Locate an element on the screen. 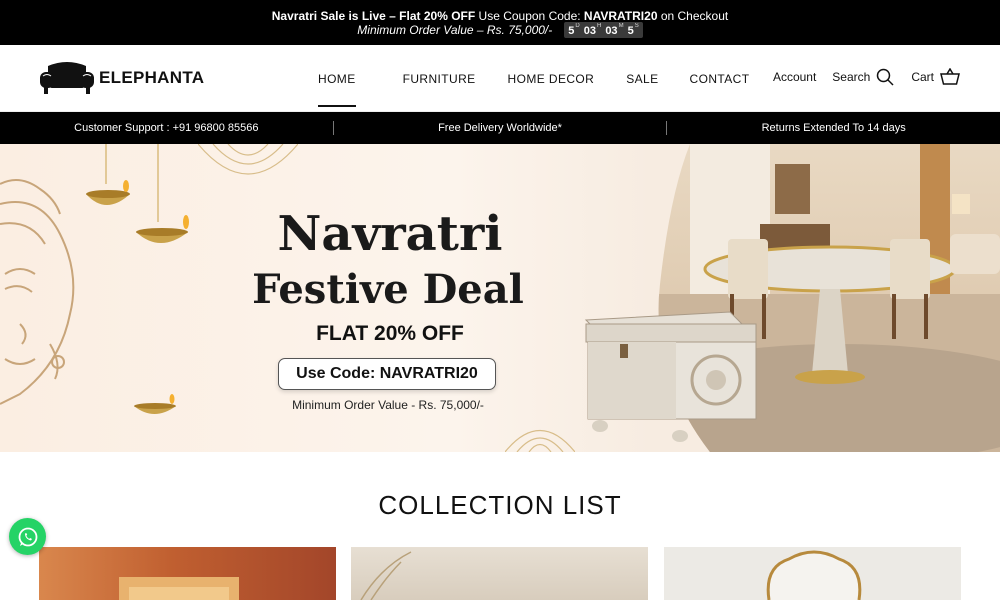 This screenshot has height=600, width=1000. nav-sale: SALE is located at coordinates (642, 79).